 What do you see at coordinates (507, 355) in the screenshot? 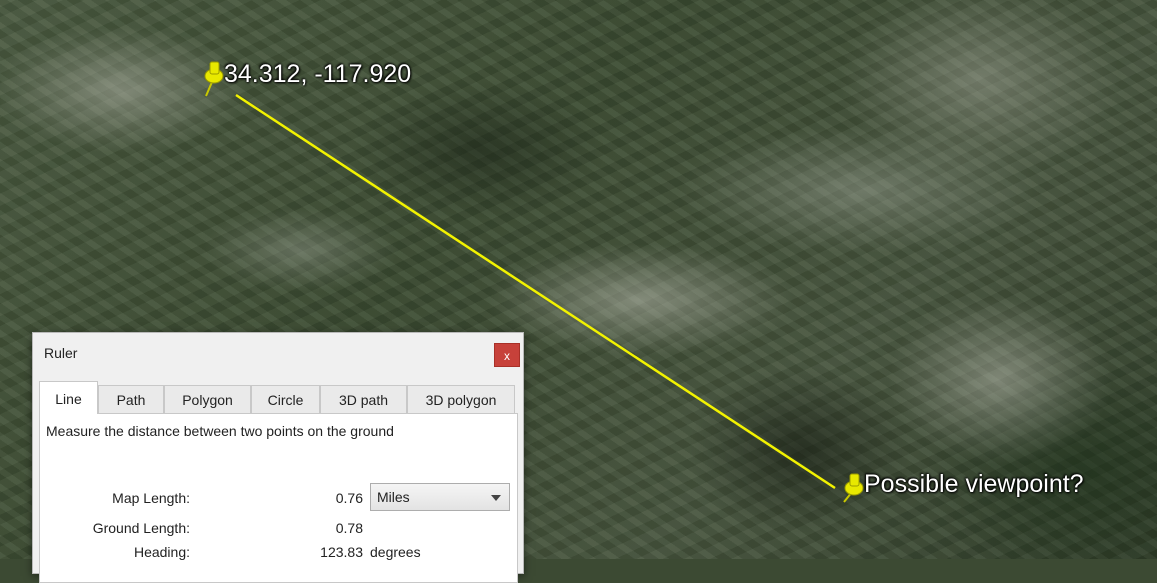
I see `close-button: x` at bounding box center [507, 355].